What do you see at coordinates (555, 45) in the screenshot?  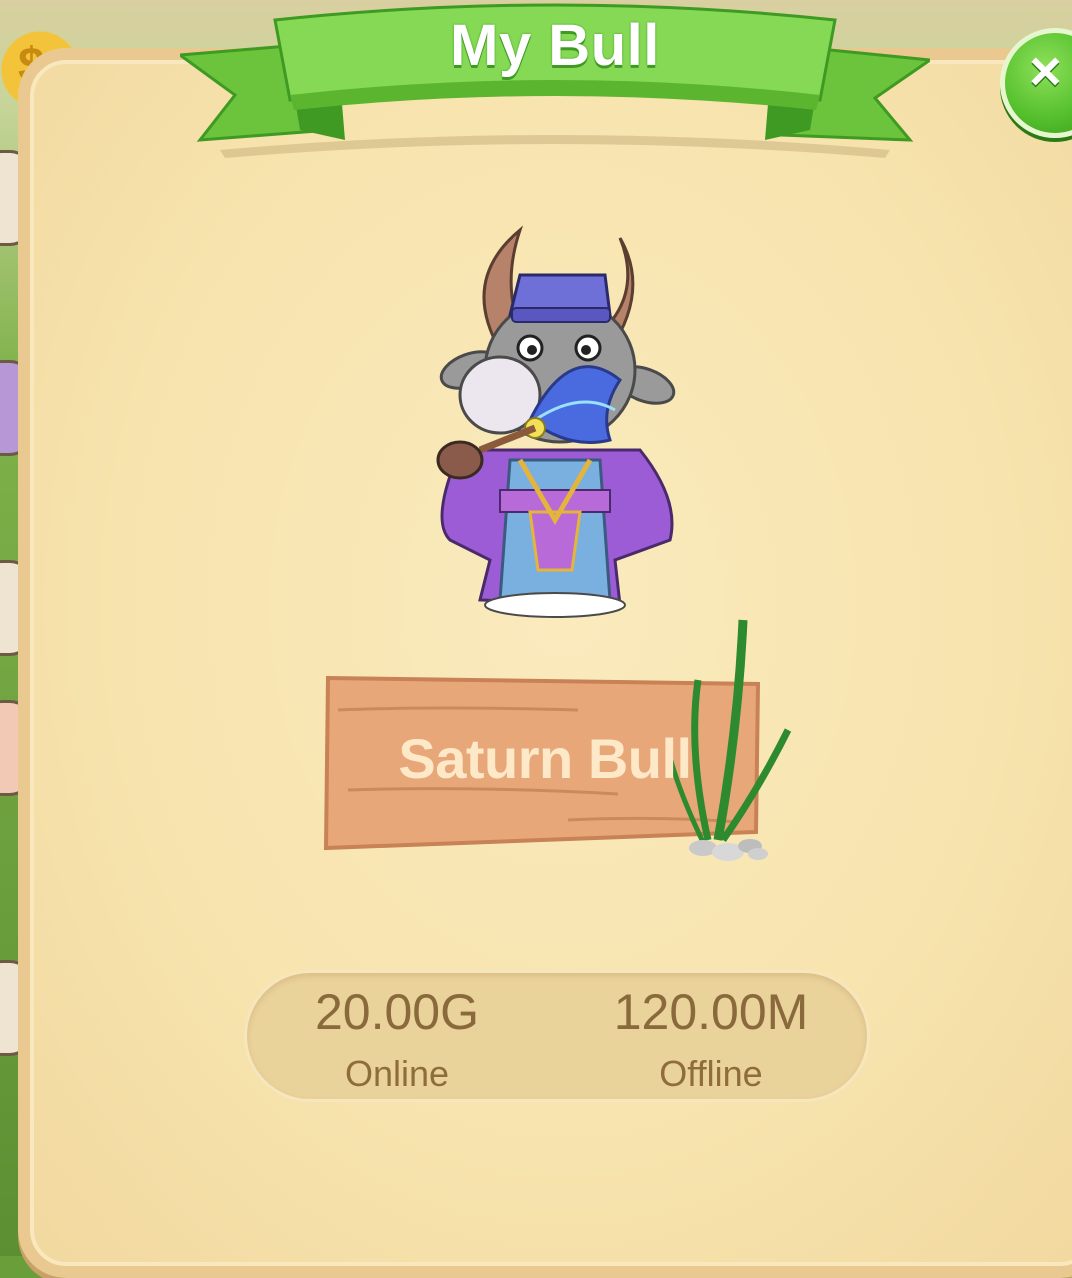 I see `dialog-title: My Bull` at bounding box center [555, 45].